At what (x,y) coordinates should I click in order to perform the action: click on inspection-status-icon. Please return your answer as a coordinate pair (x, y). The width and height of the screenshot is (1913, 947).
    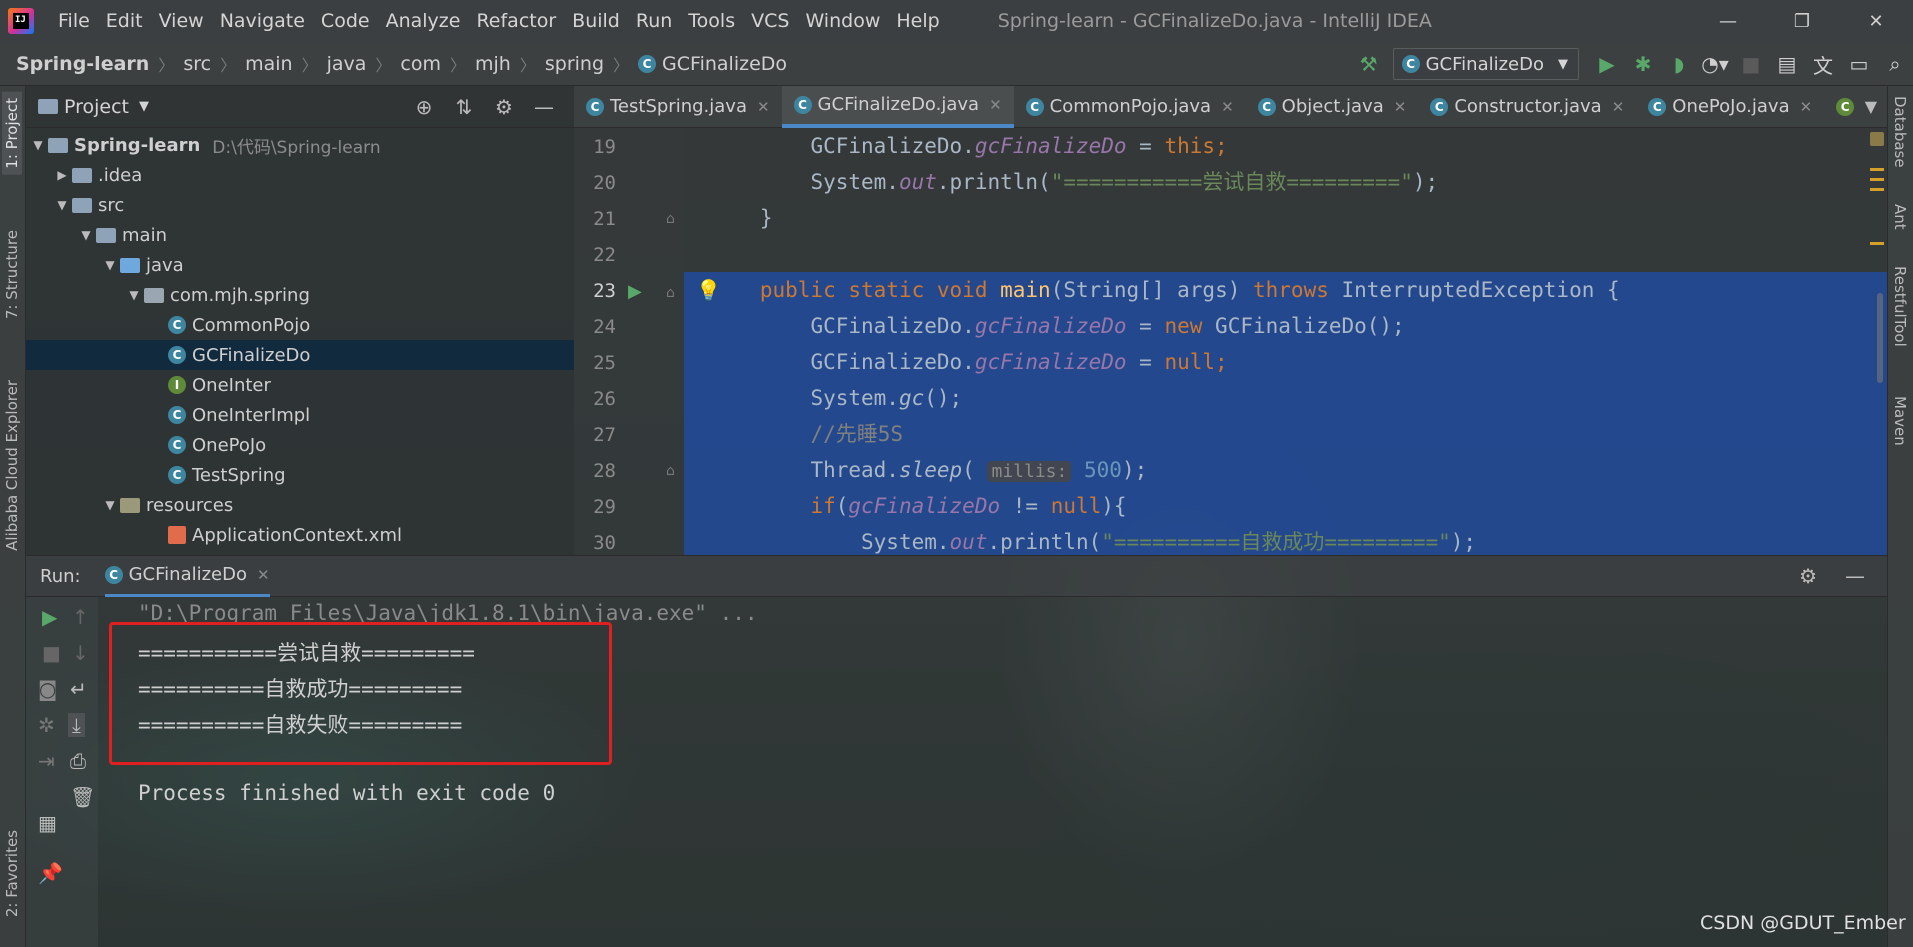
    Looking at the image, I should click on (1877, 139).